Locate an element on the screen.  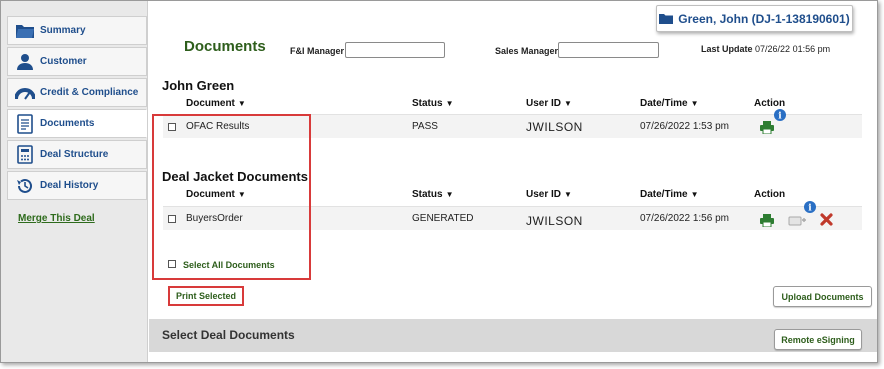
fi-manager-label: F&I Manager is located at coordinates (317, 51).